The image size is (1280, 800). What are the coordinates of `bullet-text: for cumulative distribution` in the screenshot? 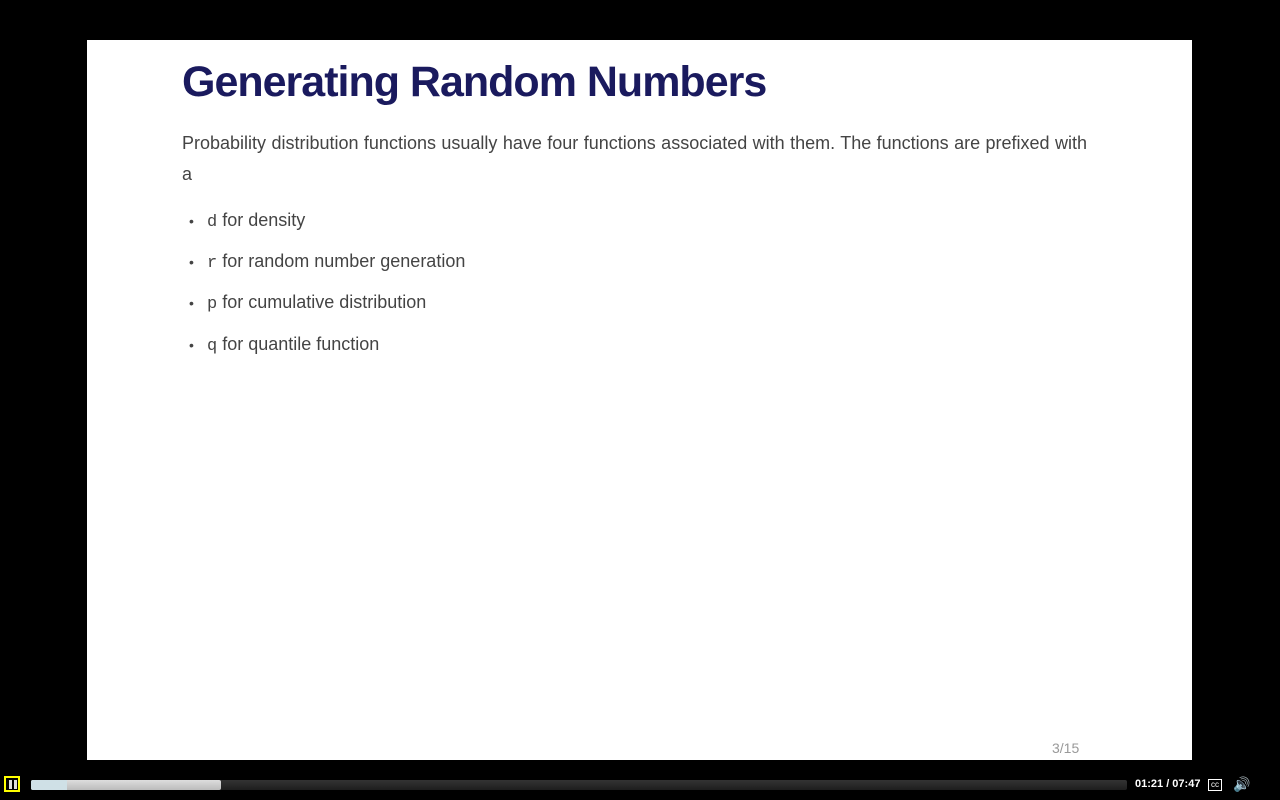 It's located at (324, 302).